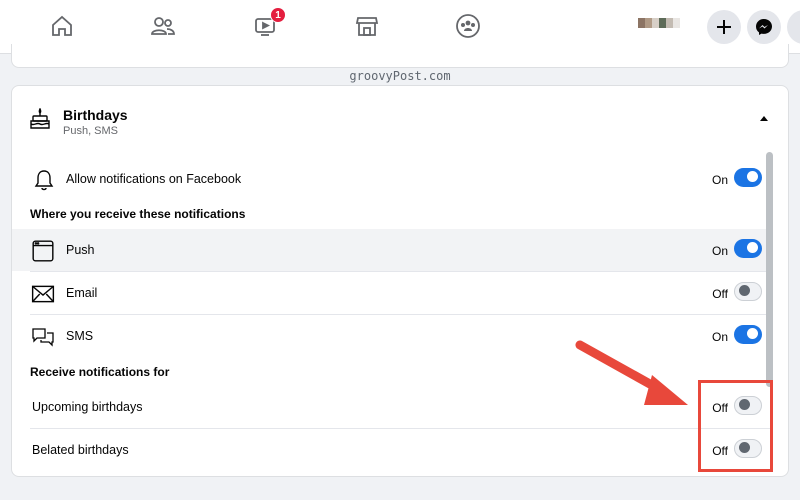 The width and height of the screenshot is (800, 500). What do you see at coordinates (138, 214) in the screenshot?
I see `section-heading-where: Where you receive these notifications` at bounding box center [138, 214].